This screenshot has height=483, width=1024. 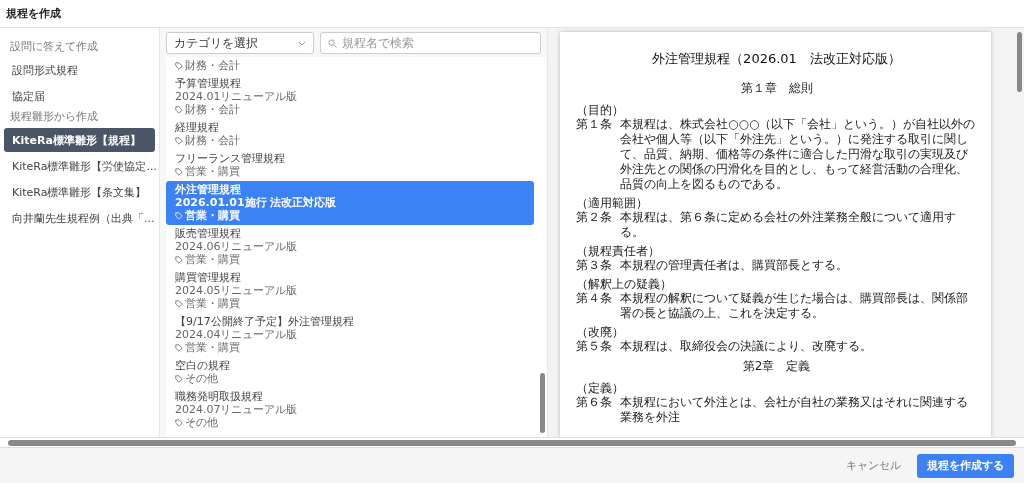 I want to click on article-text: 本規程の解釈について疑義が生じた場合は、購買部長は、関係部署の長と協議の上、これを決定する。, so click(x=794, y=306).